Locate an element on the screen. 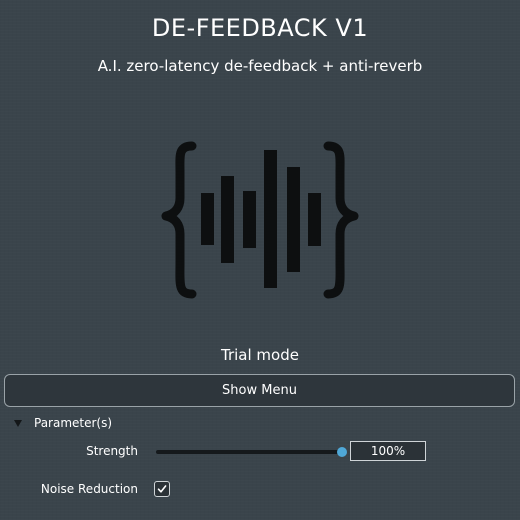 This screenshot has width=520, height=520. show-menu-button: Show Menu is located at coordinates (259, 390).